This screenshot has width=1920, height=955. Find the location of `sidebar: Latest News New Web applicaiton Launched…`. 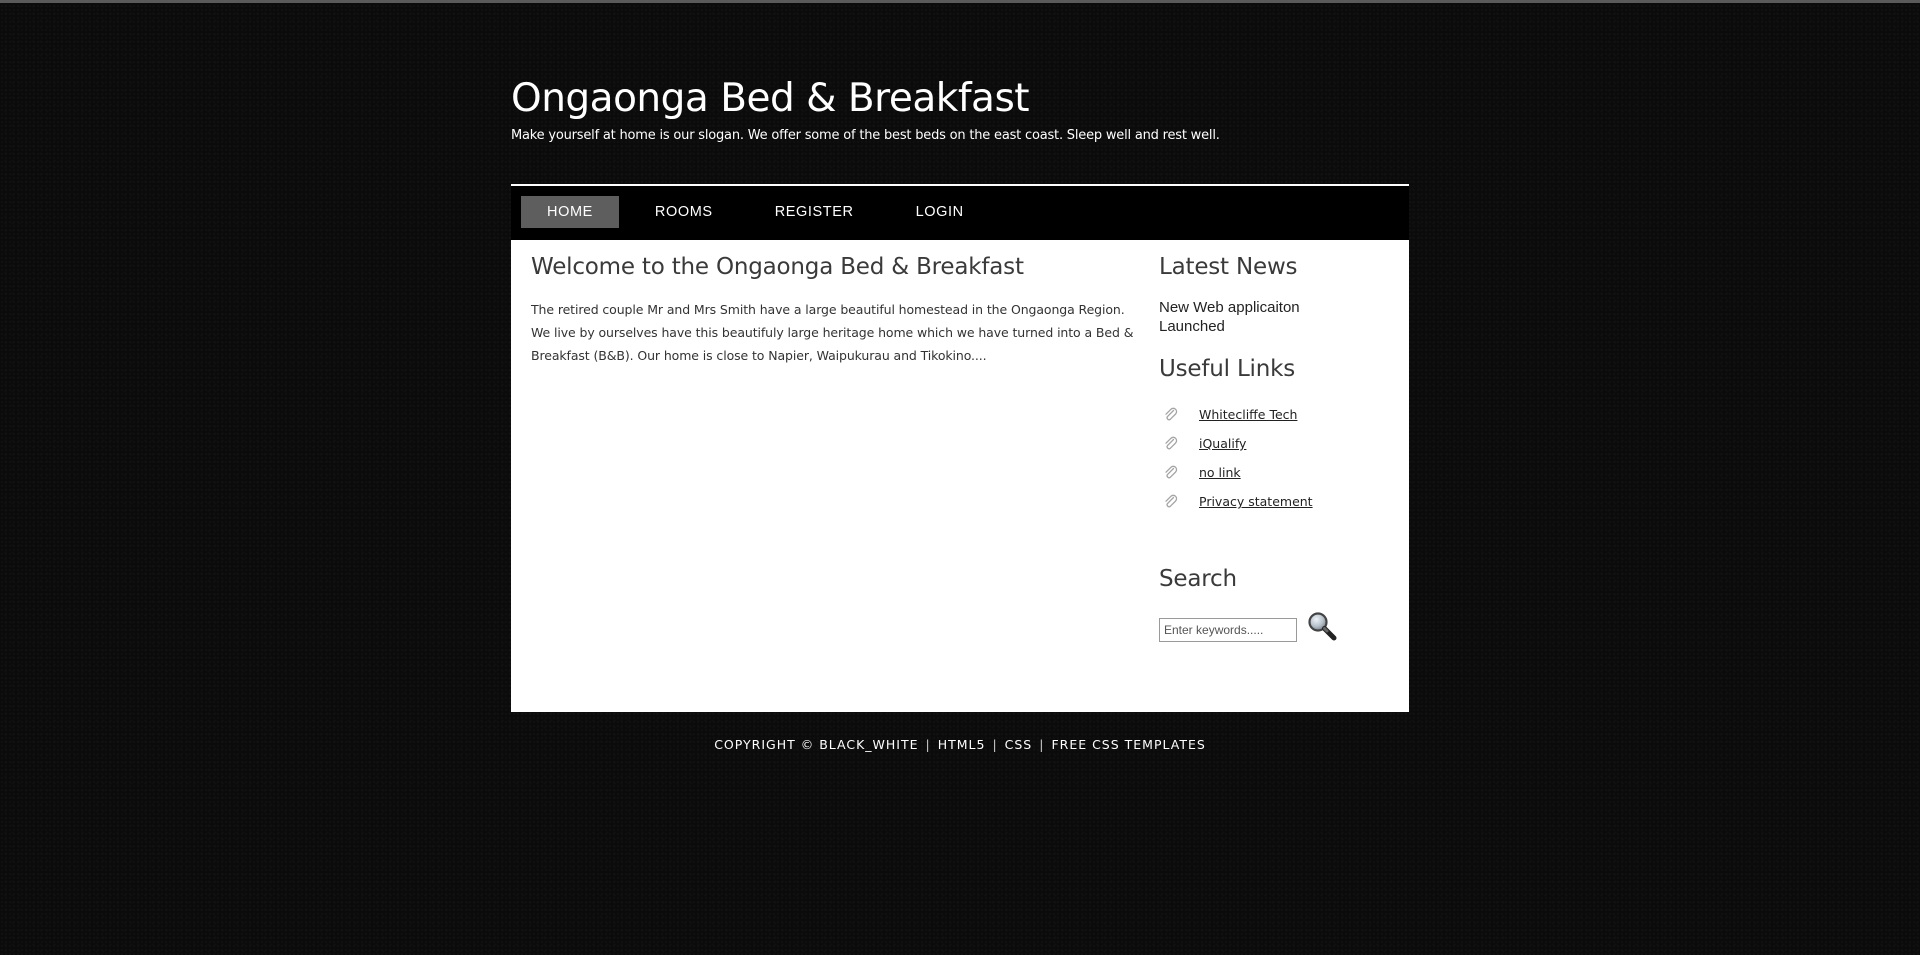

sidebar: Latest News New Web applicaiton Launched… is located at coordinates (1274, 449).